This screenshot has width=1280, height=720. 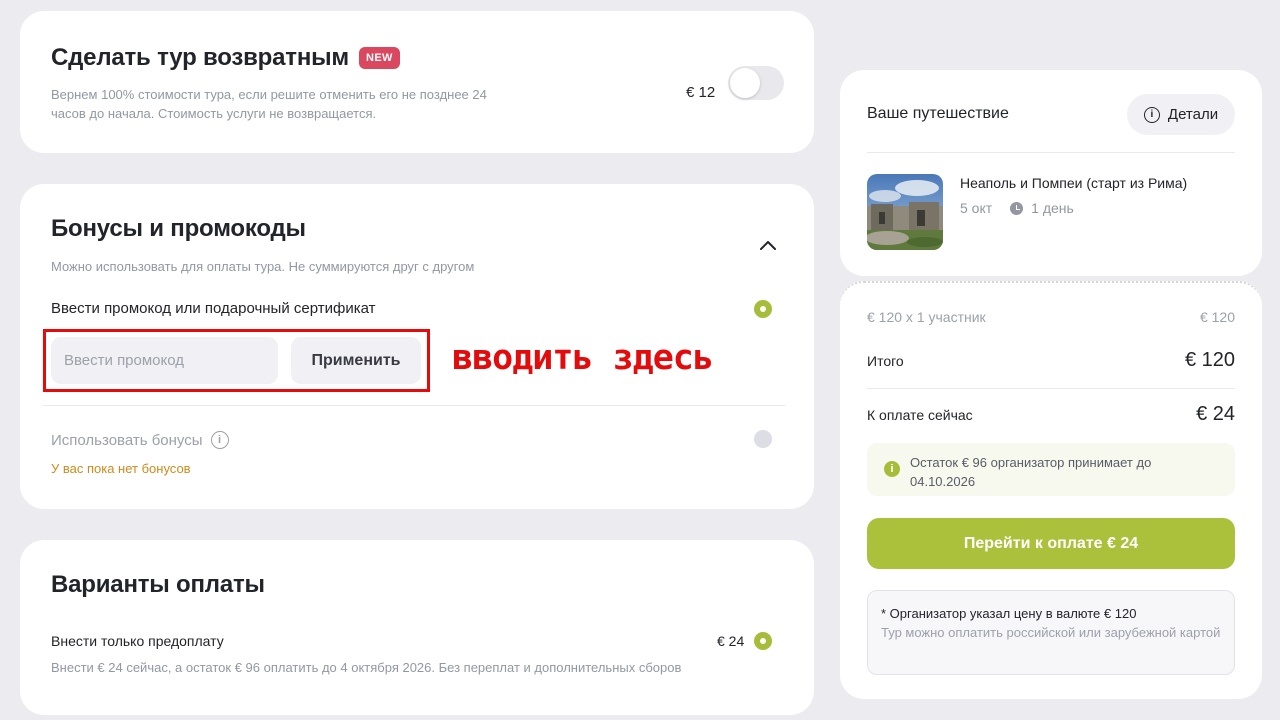 I want to click on refund-title-row: Сделать тур возвратным NEW, so click(x=225, y=58).